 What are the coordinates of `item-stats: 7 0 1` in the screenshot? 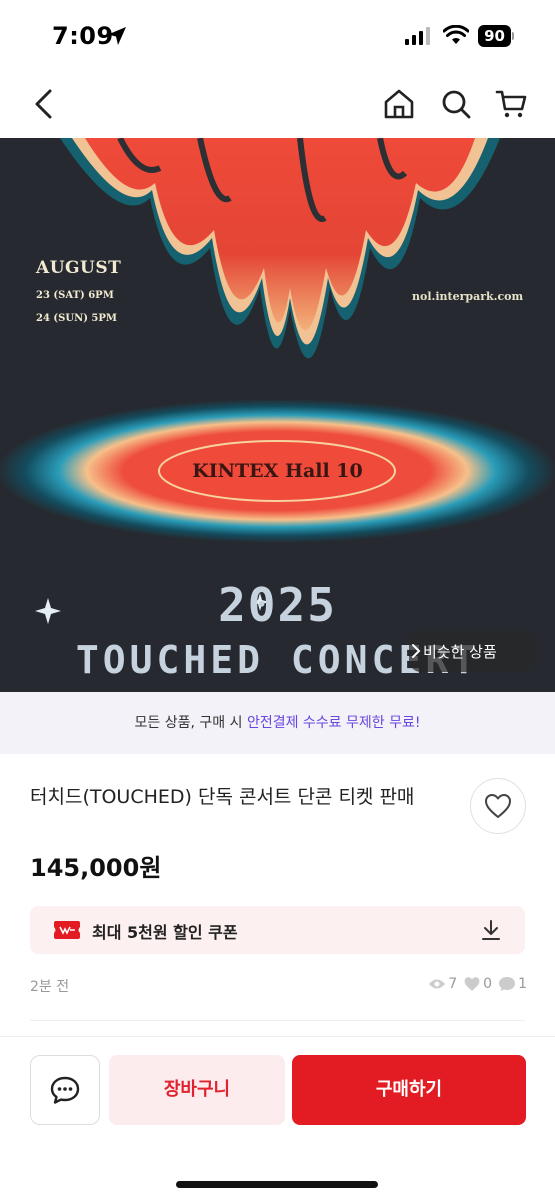 It's located at (474, 984).